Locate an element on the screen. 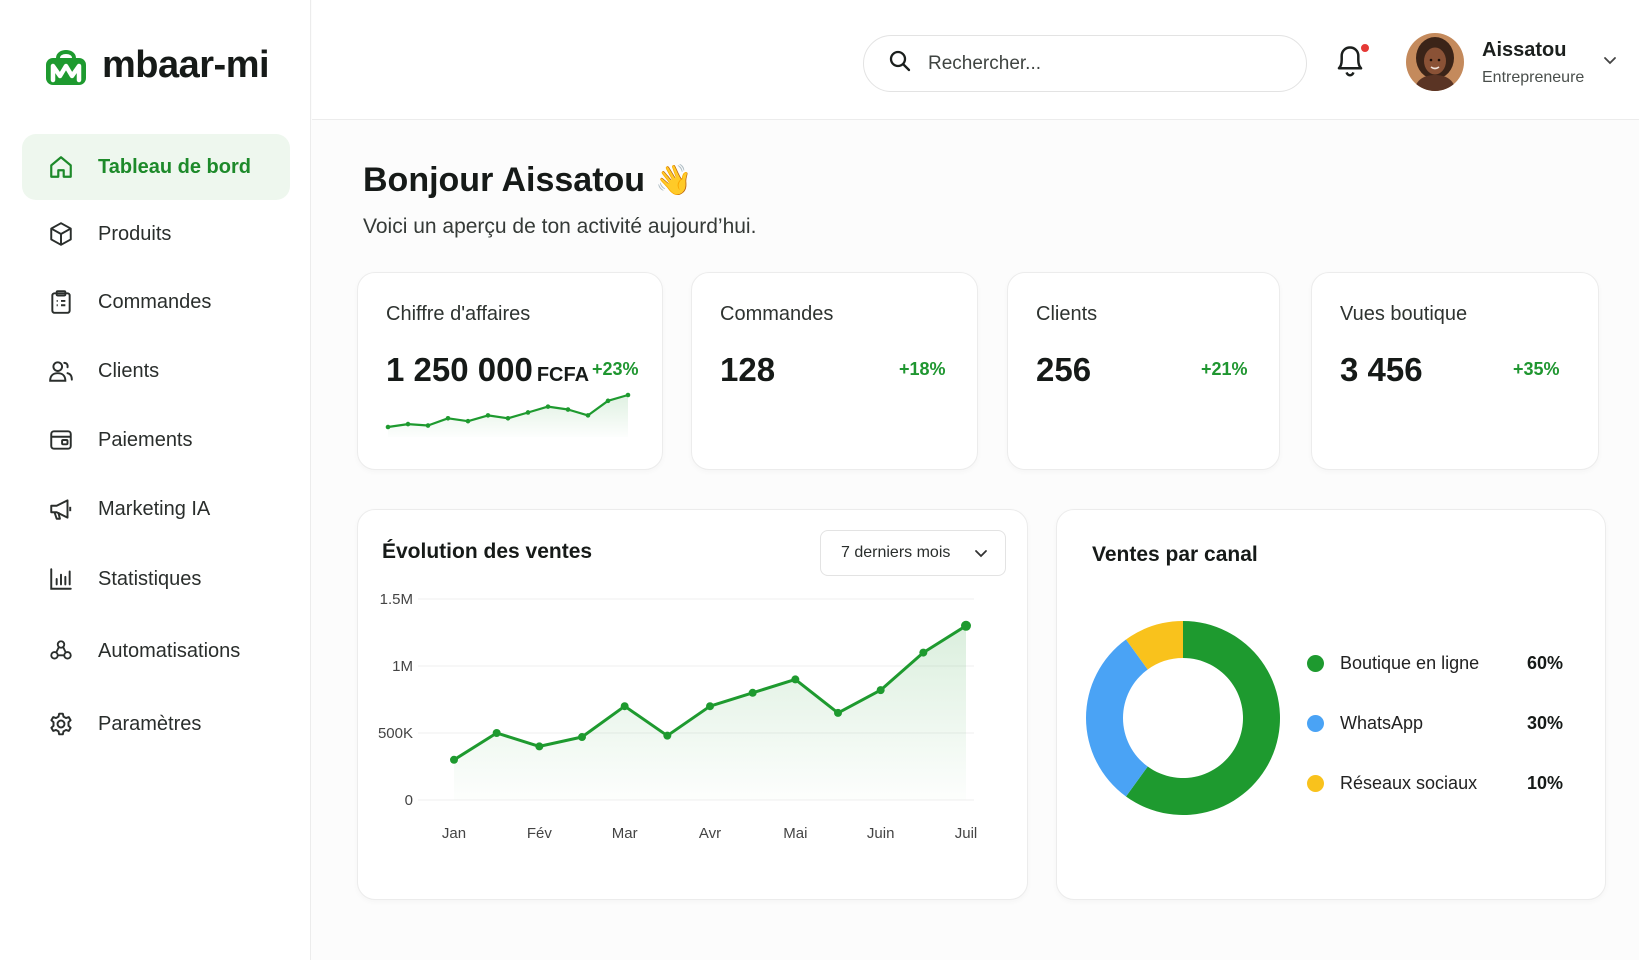  brand-name: mbaar-mi is located at coordinates (186, 65).